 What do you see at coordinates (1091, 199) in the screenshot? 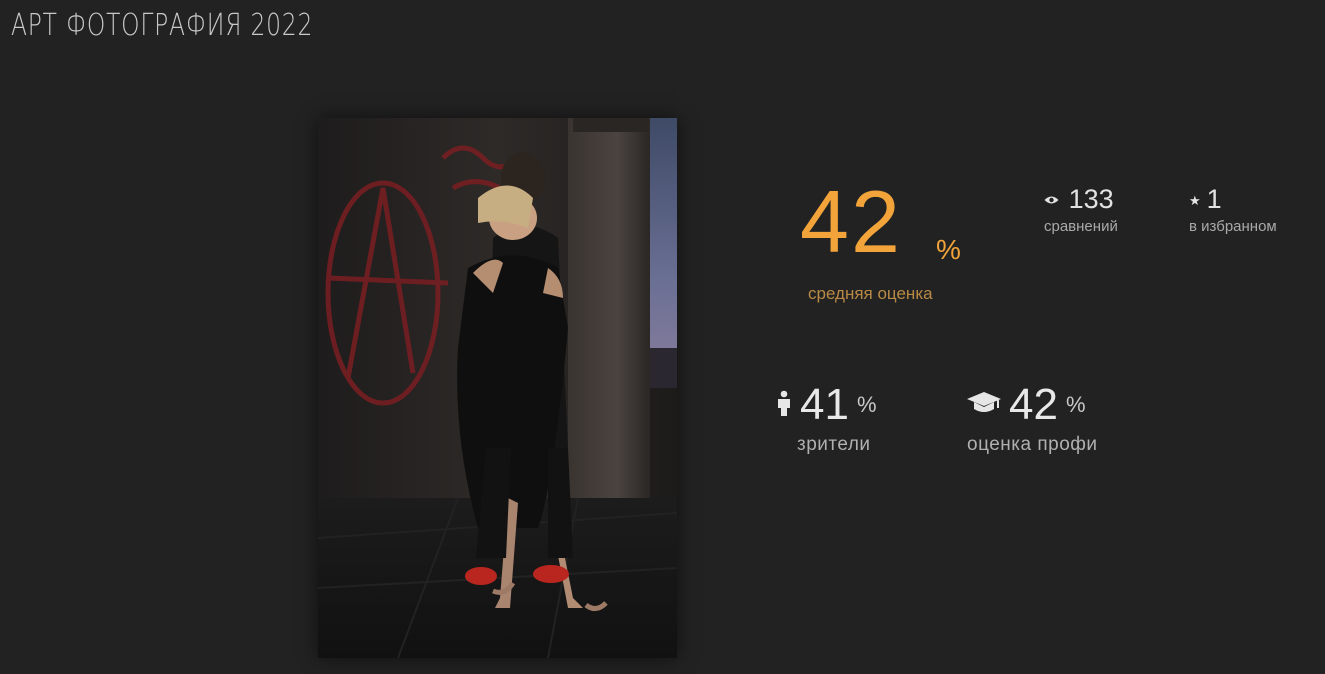
I see `comparisons-value: 133` at bounding box center [1091, 199].